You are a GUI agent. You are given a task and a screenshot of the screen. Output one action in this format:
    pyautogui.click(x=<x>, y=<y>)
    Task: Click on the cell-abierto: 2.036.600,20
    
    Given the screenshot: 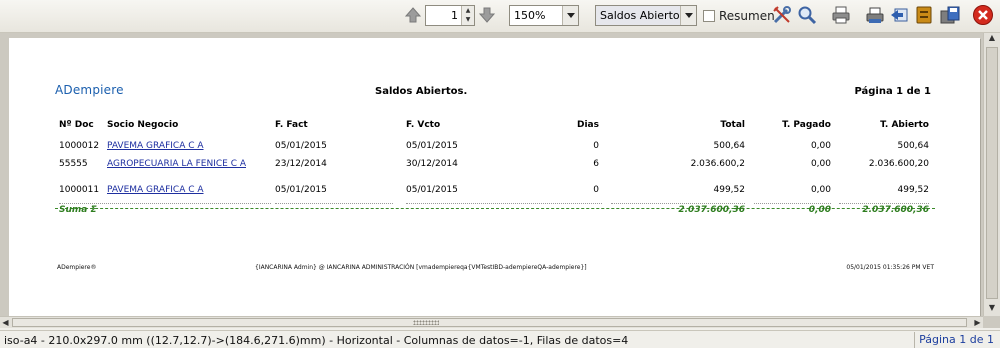 What is the action you would take?
    pyautogui.click(x=898, y=164)
    